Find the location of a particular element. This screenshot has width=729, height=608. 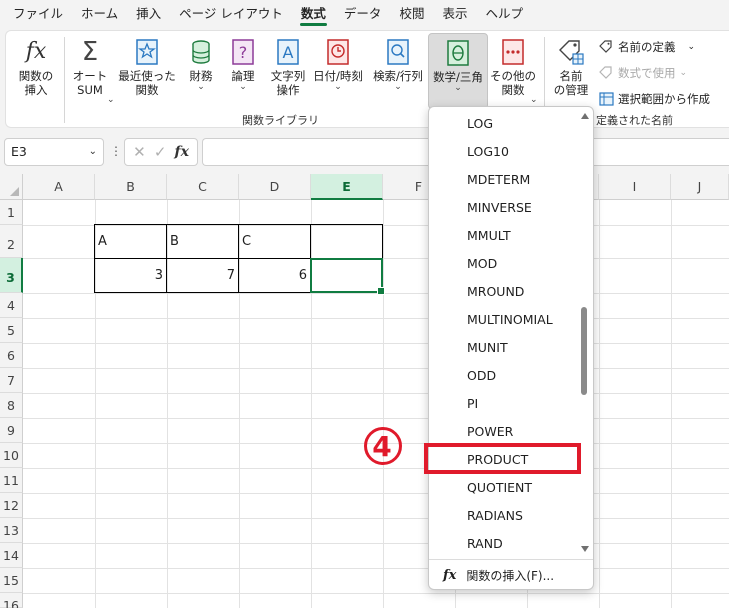

name-manager-button: 名前 の管理 is located at coordinates (571, 72).